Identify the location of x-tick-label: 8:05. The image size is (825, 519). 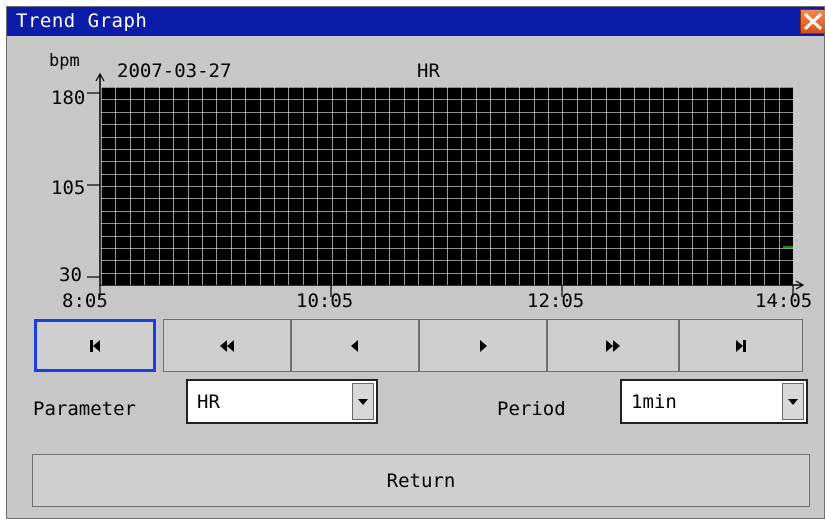
(85, 301).